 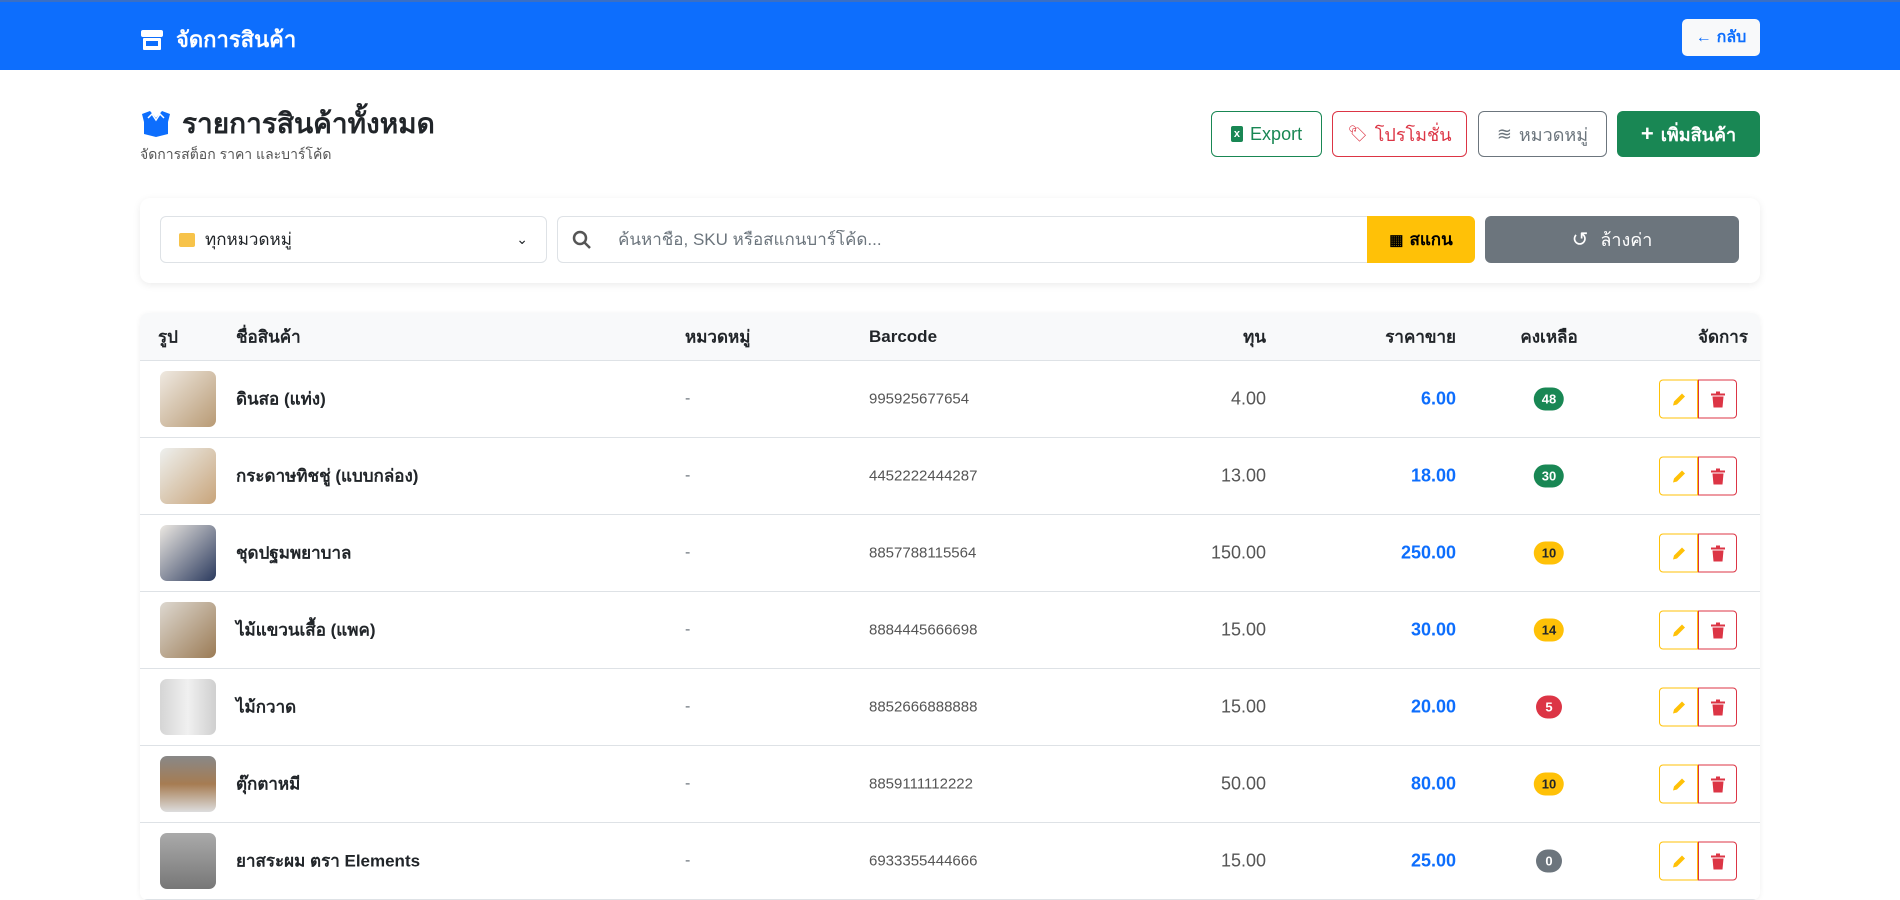 I want to click on export-button: x Export, so click(x=1266, y=134).